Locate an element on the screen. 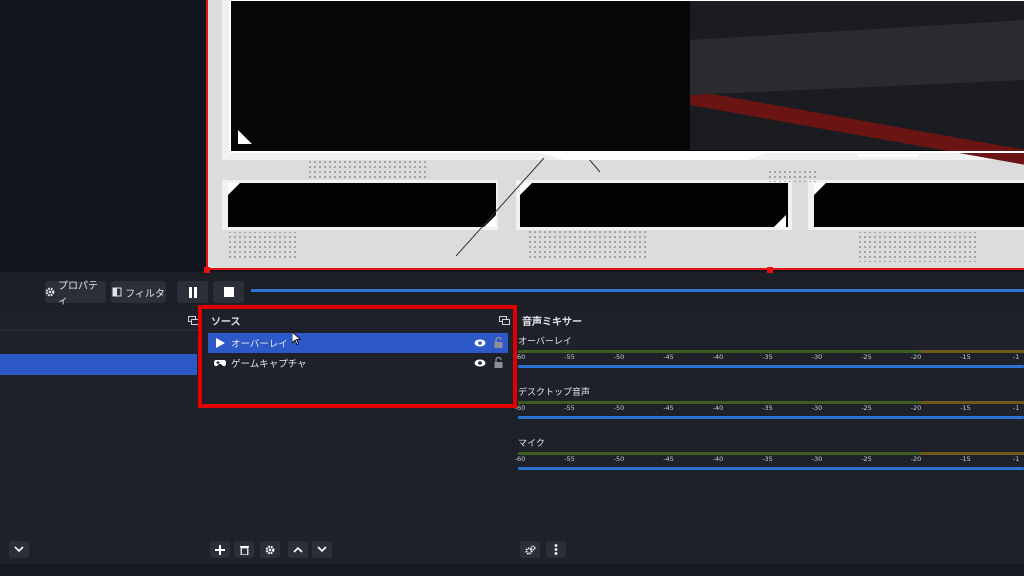 Image resolution: width=1024 pixels, height=576 pixels. scenes-dock-header is located at coordinates (101, 320).